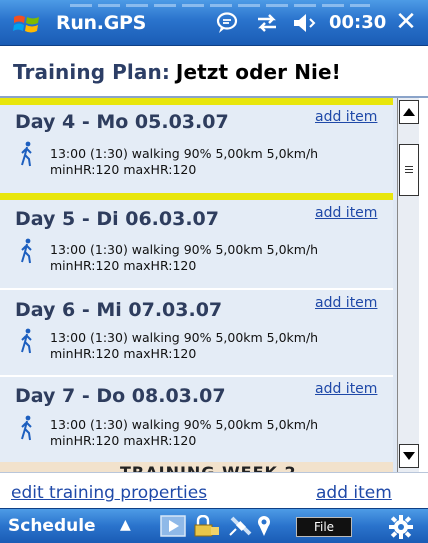  I want to click on satellite-icon, so click(241, 526).